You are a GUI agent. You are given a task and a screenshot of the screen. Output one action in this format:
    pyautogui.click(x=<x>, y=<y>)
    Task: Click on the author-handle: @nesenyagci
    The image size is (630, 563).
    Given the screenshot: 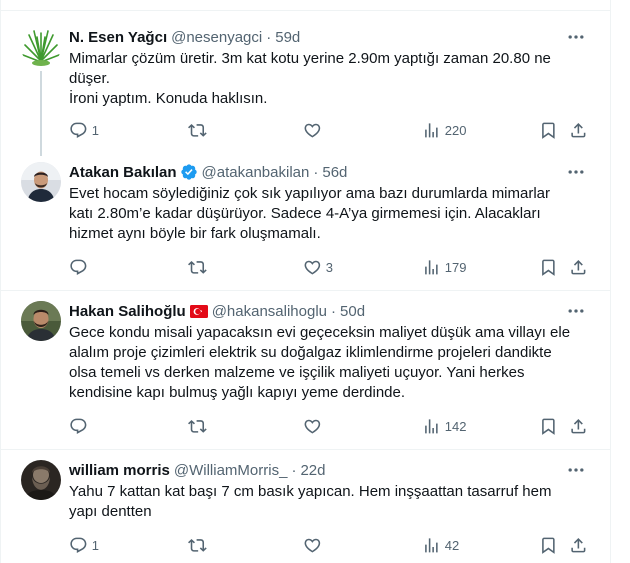 What is the action you would take?
    pyautogui.click(x=216, y=37)
    